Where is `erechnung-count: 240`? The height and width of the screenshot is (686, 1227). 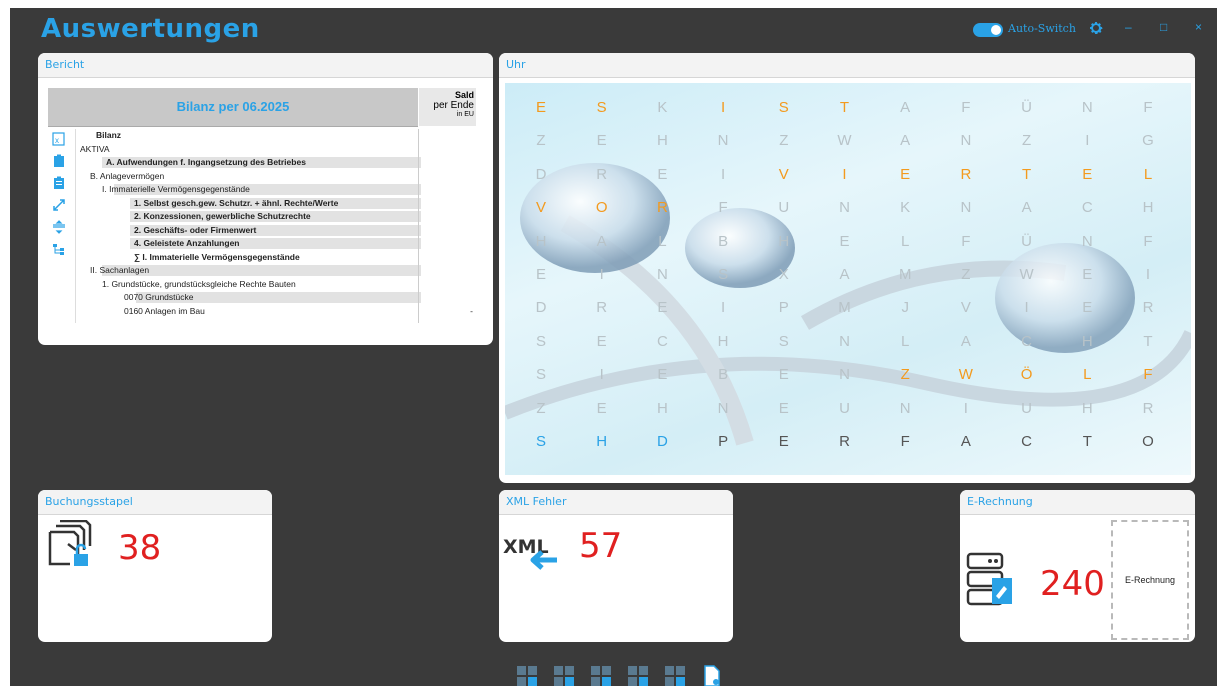
erechnung-count: 240 is located at coordinates (1072, 584).